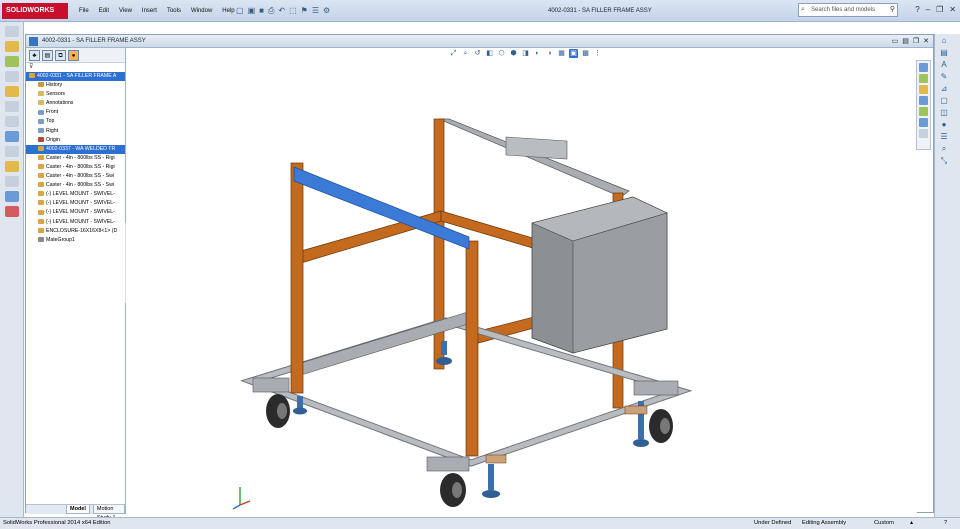 This screenshot has width=960, height=529. I want to click on apply-scene-icon: ▦, so click(561, 53).